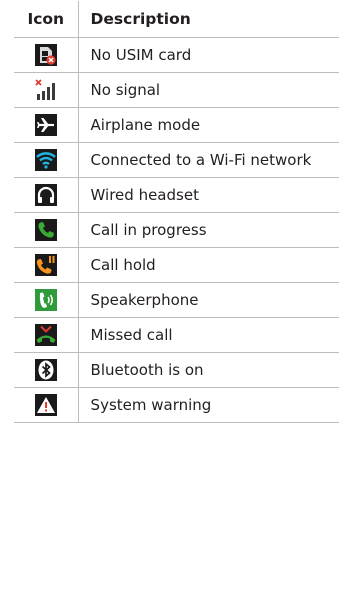 Image resolution: width=339 pixels, height=591 pixels. Describe the element at coordinates (208, 195) in the screenshot. I see `description-cell: Wired headset` at that location.